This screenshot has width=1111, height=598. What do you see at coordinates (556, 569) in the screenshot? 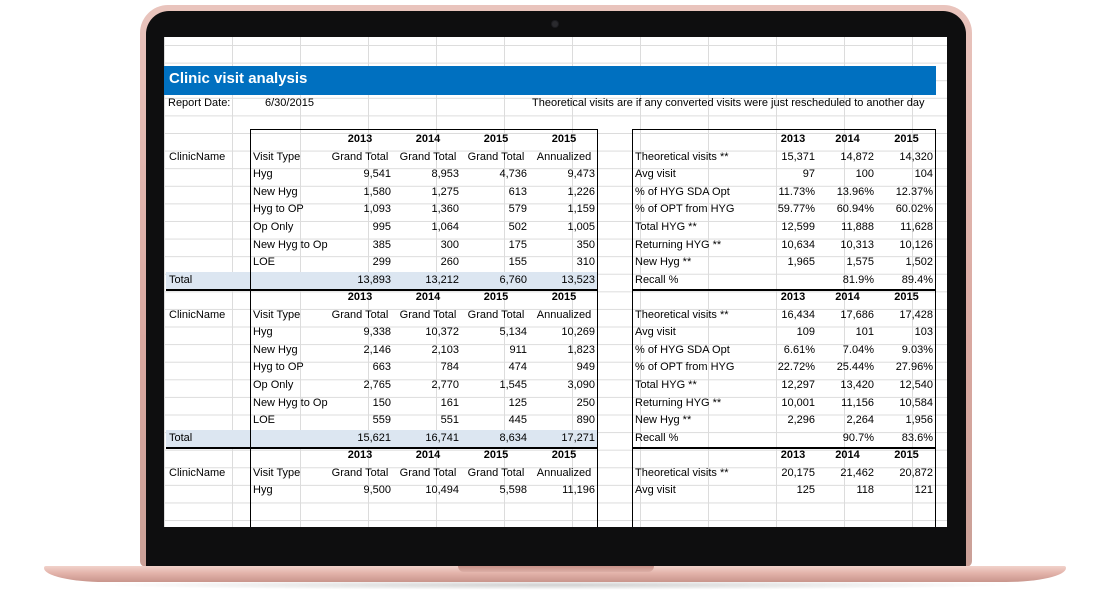
I see `laptop-notch` at bounding box center [556, 569].